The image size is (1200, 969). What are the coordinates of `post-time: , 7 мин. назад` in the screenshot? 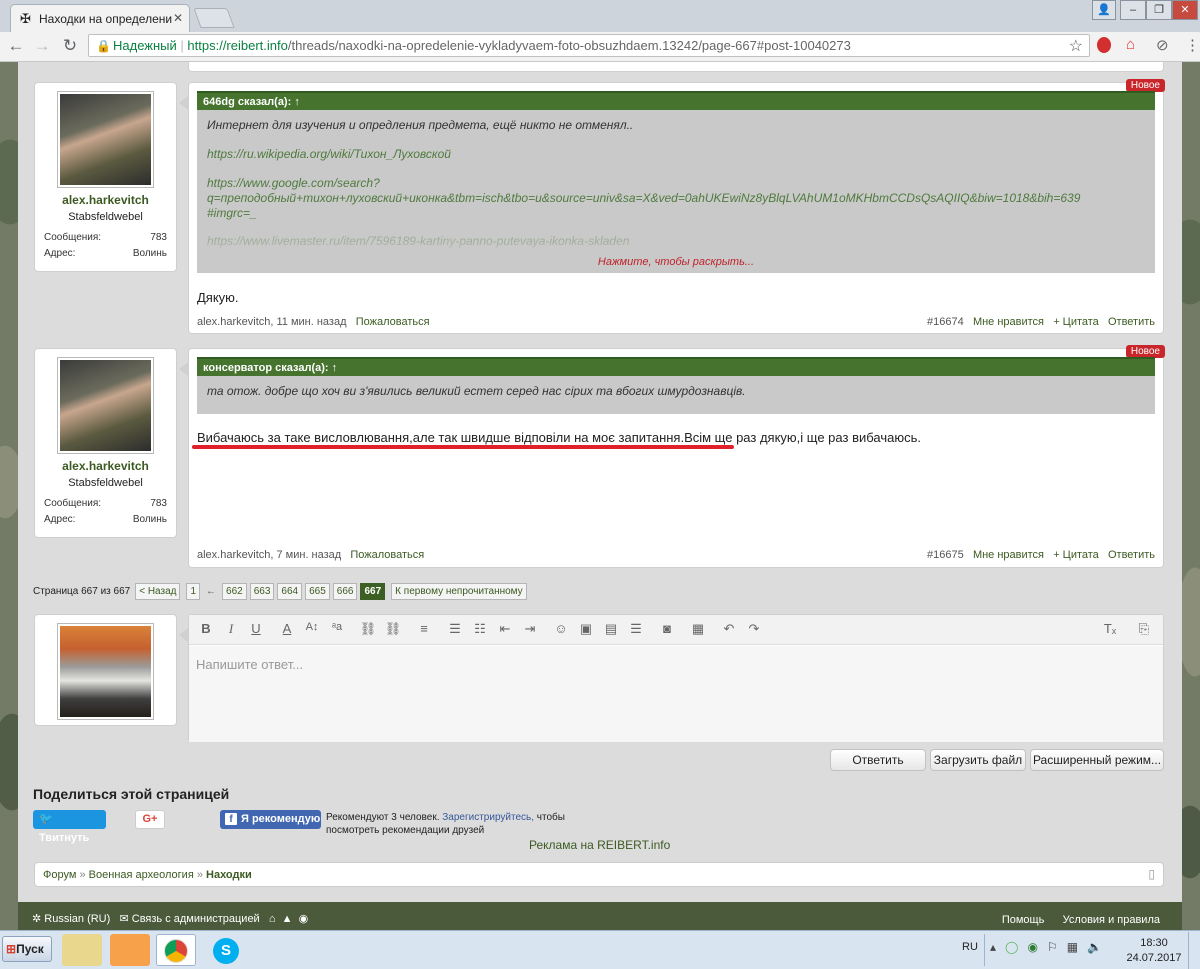 It's located at (305, 555).